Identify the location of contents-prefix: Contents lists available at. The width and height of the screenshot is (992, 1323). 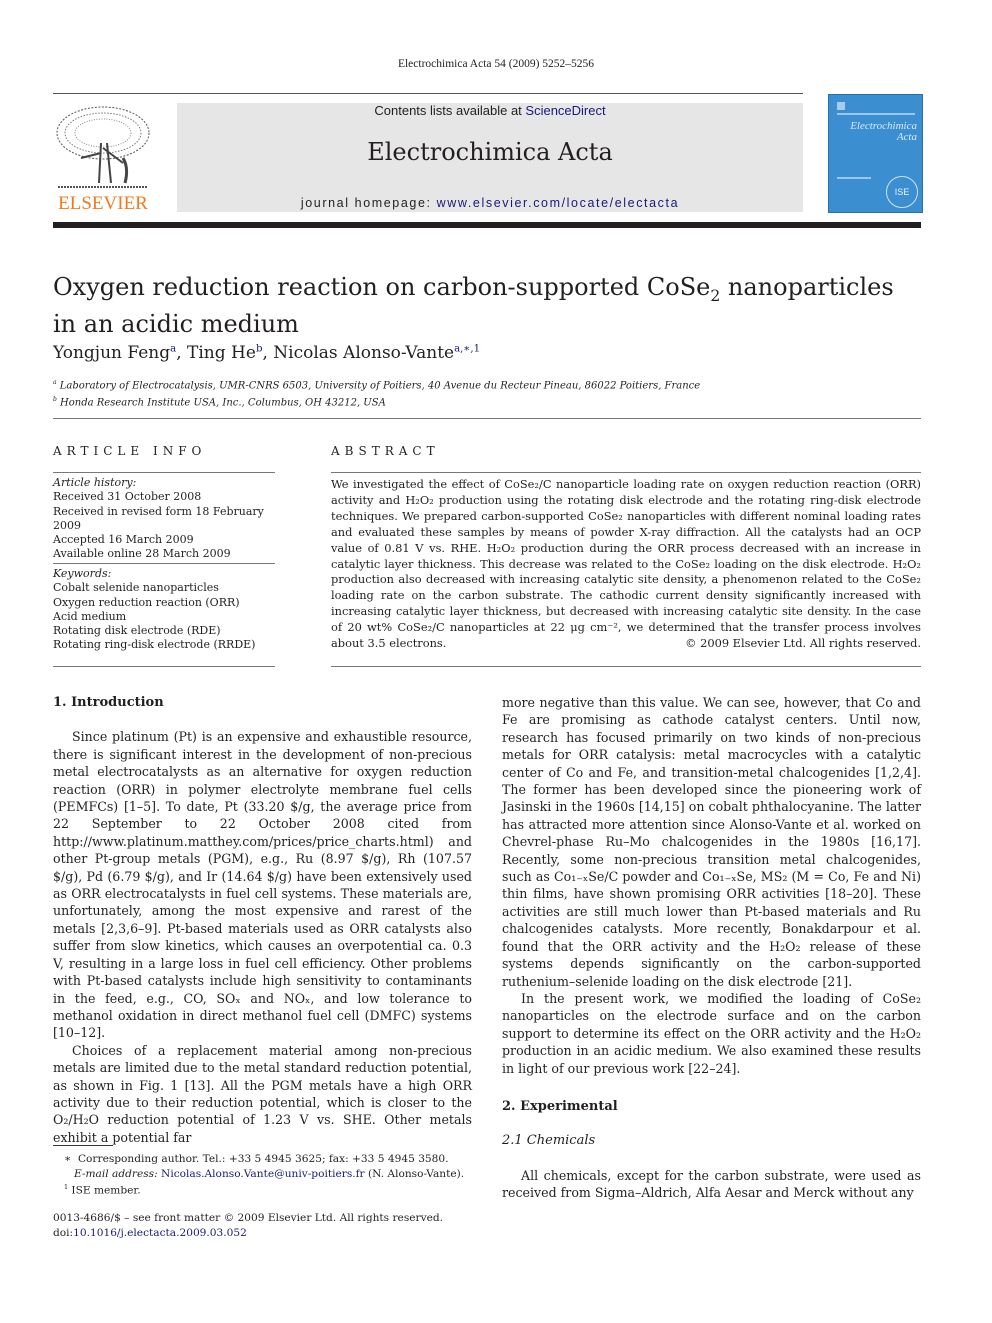
(450, 110).